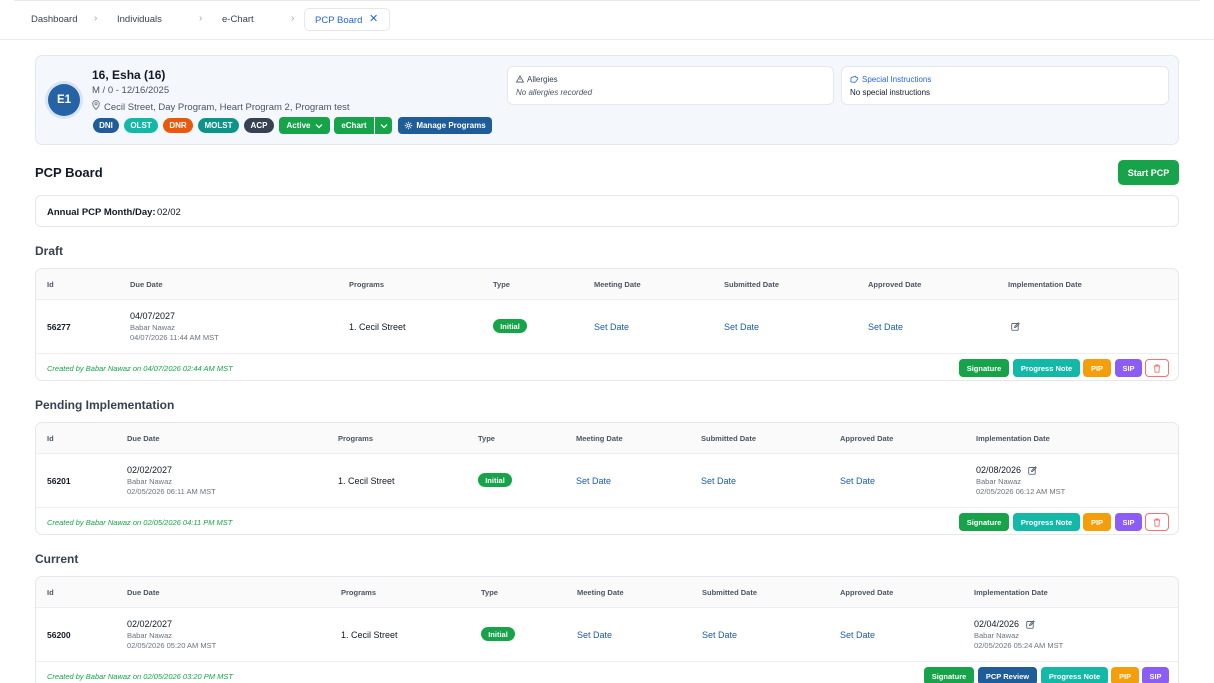 This screenshot has height=683, width=1214. What do you see at coordinates (383, 125) in the screenshot?
I see `echart-dropdown-toggle` at bounding box center [383, 125].